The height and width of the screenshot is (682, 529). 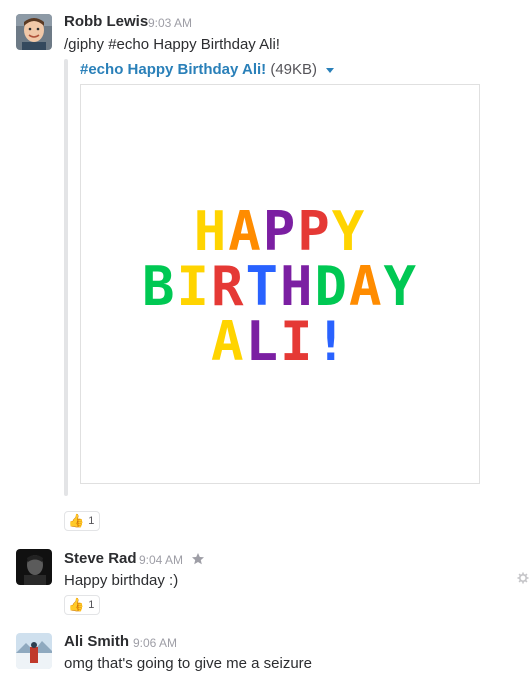 I want to click on author-name: Ali Smith, so click(x=96, y=641).